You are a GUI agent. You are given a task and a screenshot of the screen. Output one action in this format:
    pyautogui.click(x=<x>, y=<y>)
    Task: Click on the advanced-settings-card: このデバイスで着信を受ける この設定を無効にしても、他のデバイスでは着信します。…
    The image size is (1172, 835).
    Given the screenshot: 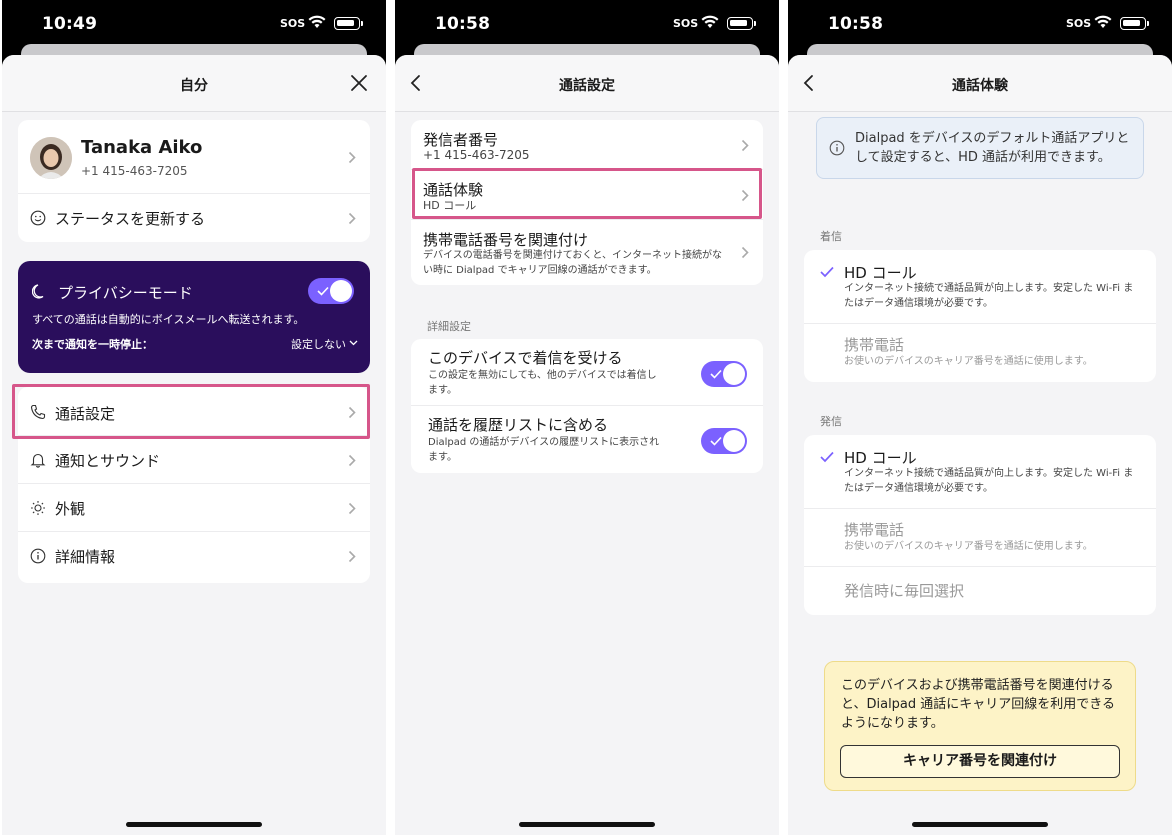 What is the action you would take?
    pyautogui.click(x=587, y=406)
    